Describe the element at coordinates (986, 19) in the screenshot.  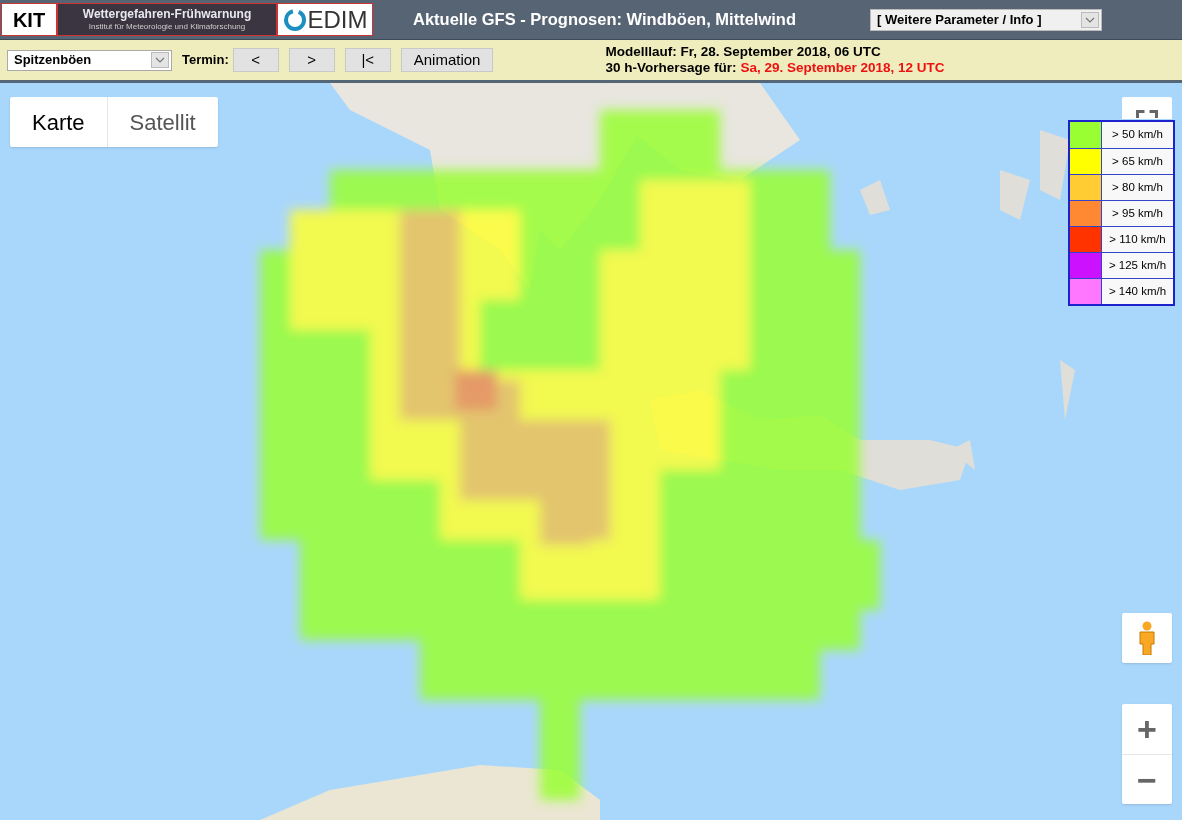
I see `parameter-dropdown: [ Weitere Parameter / Info ]` at that location.